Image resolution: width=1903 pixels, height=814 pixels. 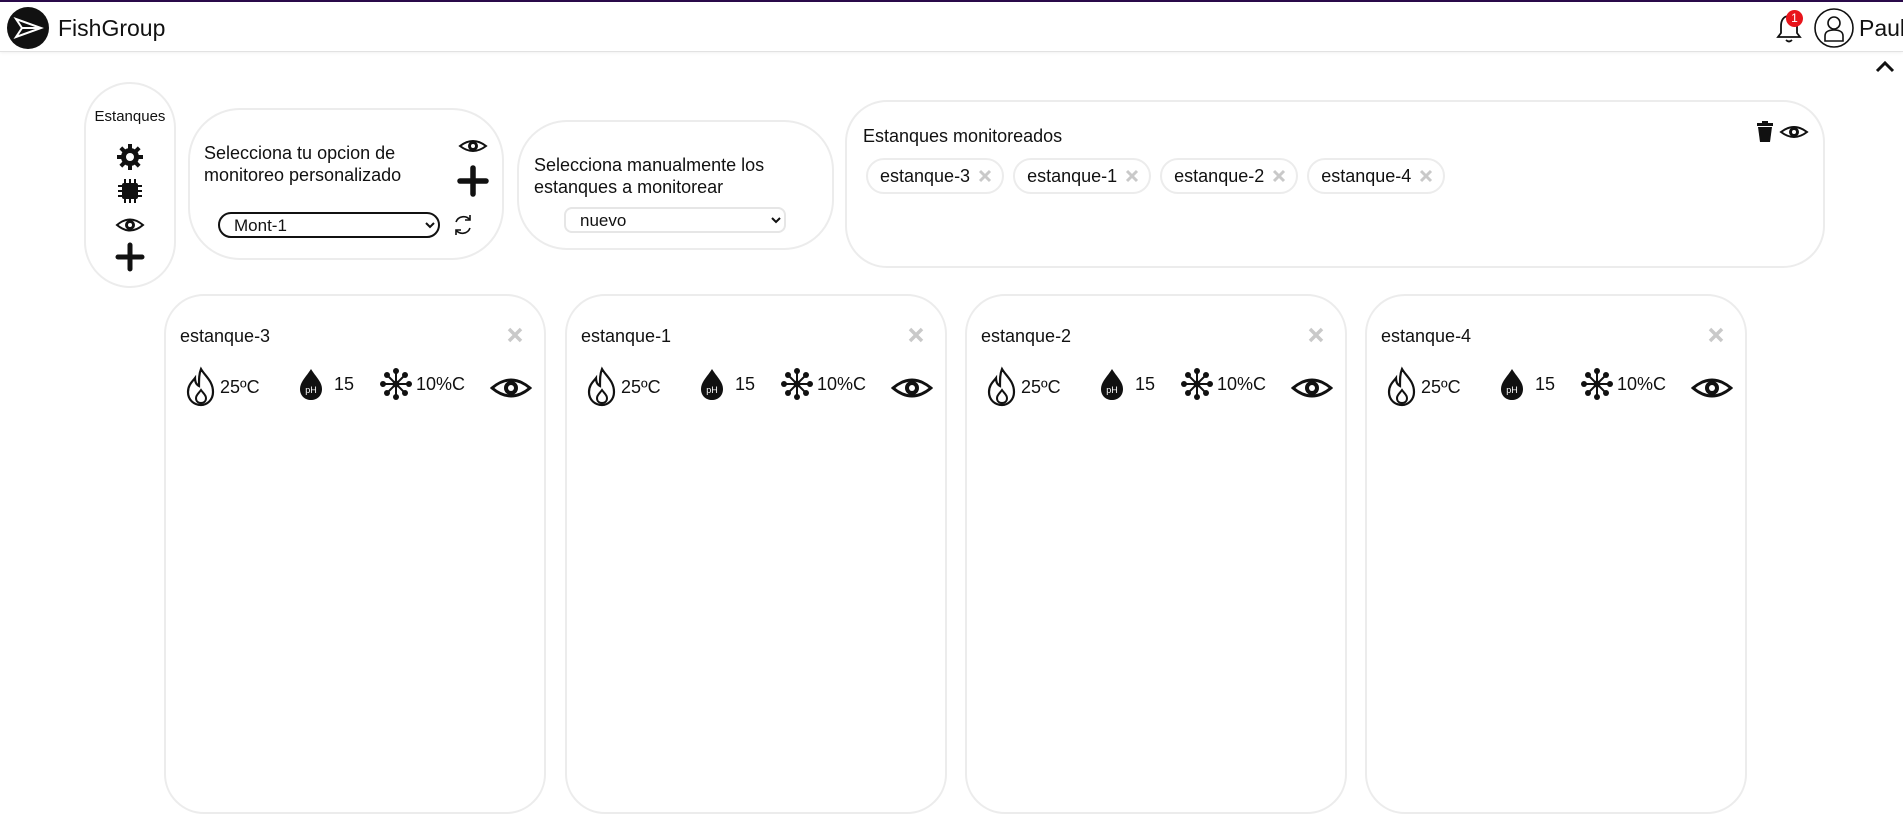 I want to click on pond-chip: estanque-3, so click(x=935, y=176).